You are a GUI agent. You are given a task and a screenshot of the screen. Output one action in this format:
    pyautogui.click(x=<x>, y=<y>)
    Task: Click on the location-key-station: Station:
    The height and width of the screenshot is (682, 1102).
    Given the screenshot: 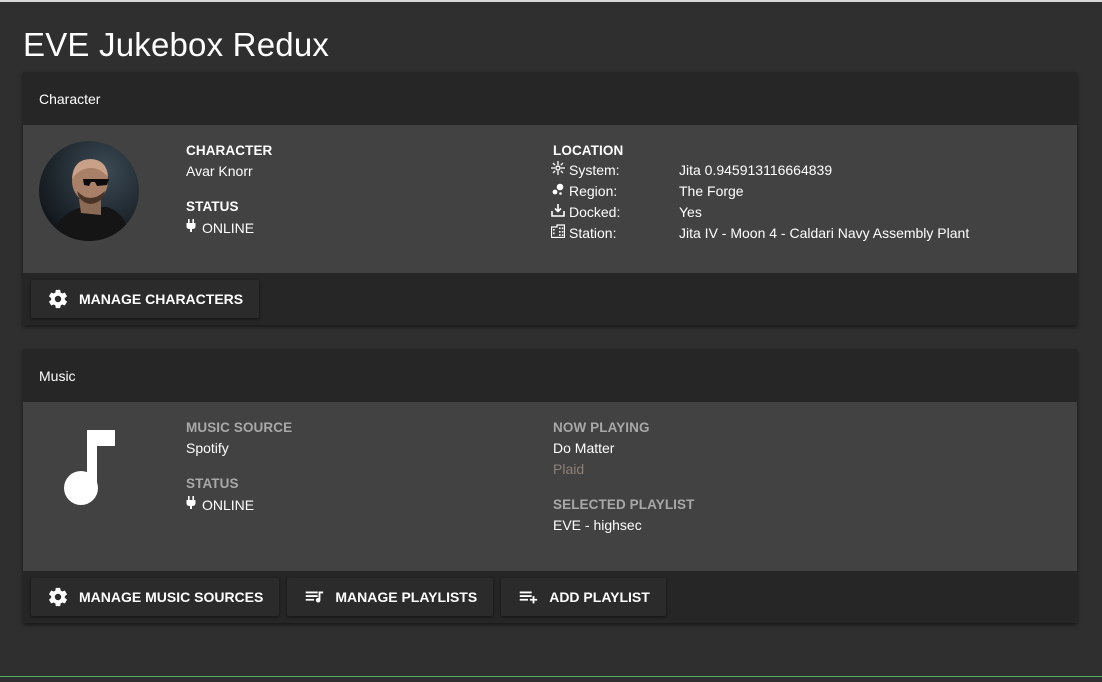 What is the action you would take?
    pyautogui.click(x=593, y=232)
    